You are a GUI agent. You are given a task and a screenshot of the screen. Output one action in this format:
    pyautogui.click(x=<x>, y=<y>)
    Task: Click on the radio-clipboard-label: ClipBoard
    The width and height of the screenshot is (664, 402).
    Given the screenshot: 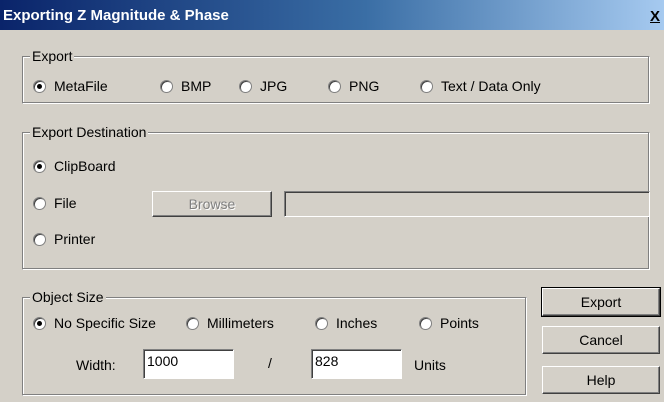 What is the action you would take?
    pyautogui.click(x=85, y=166)
    